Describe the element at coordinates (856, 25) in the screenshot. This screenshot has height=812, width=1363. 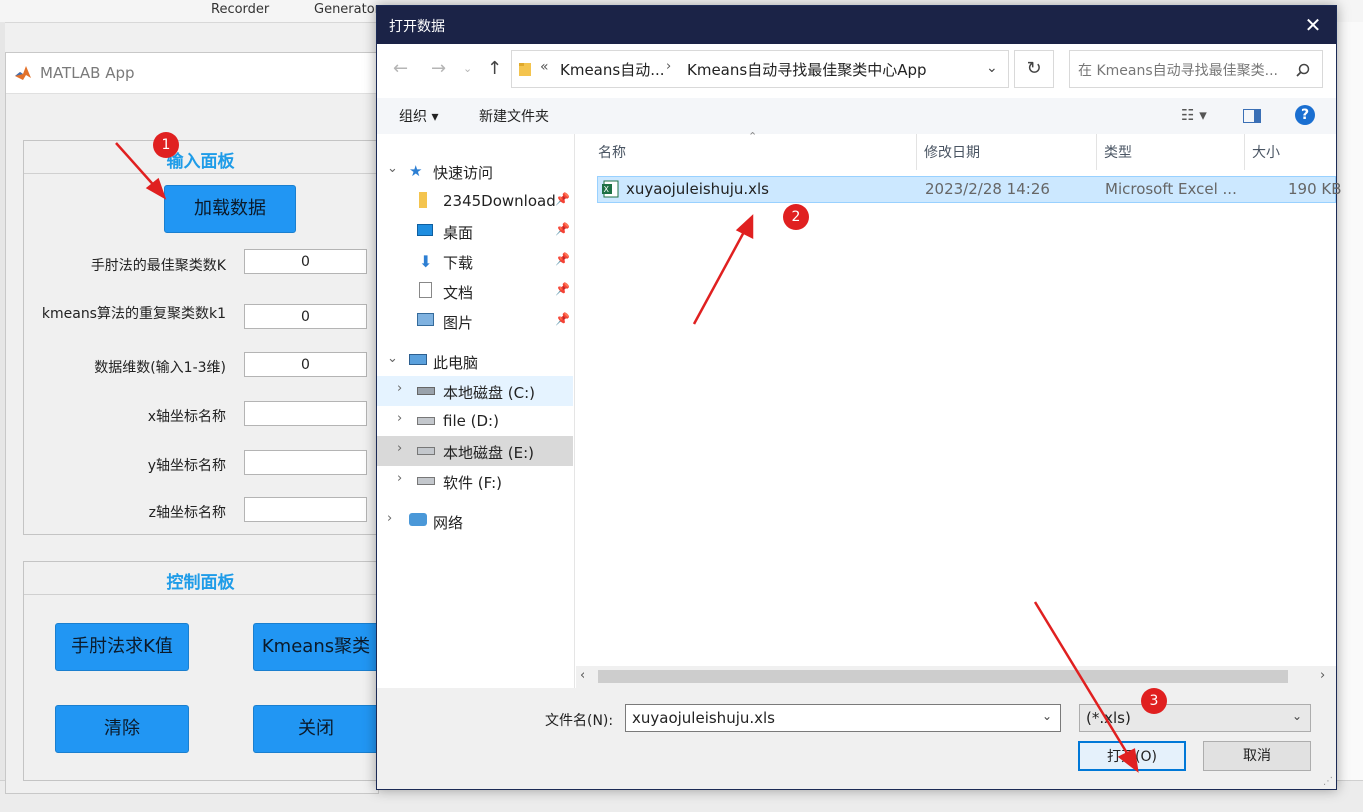
I see `dialog-titlebar: 打开数据 ✕` at that location.